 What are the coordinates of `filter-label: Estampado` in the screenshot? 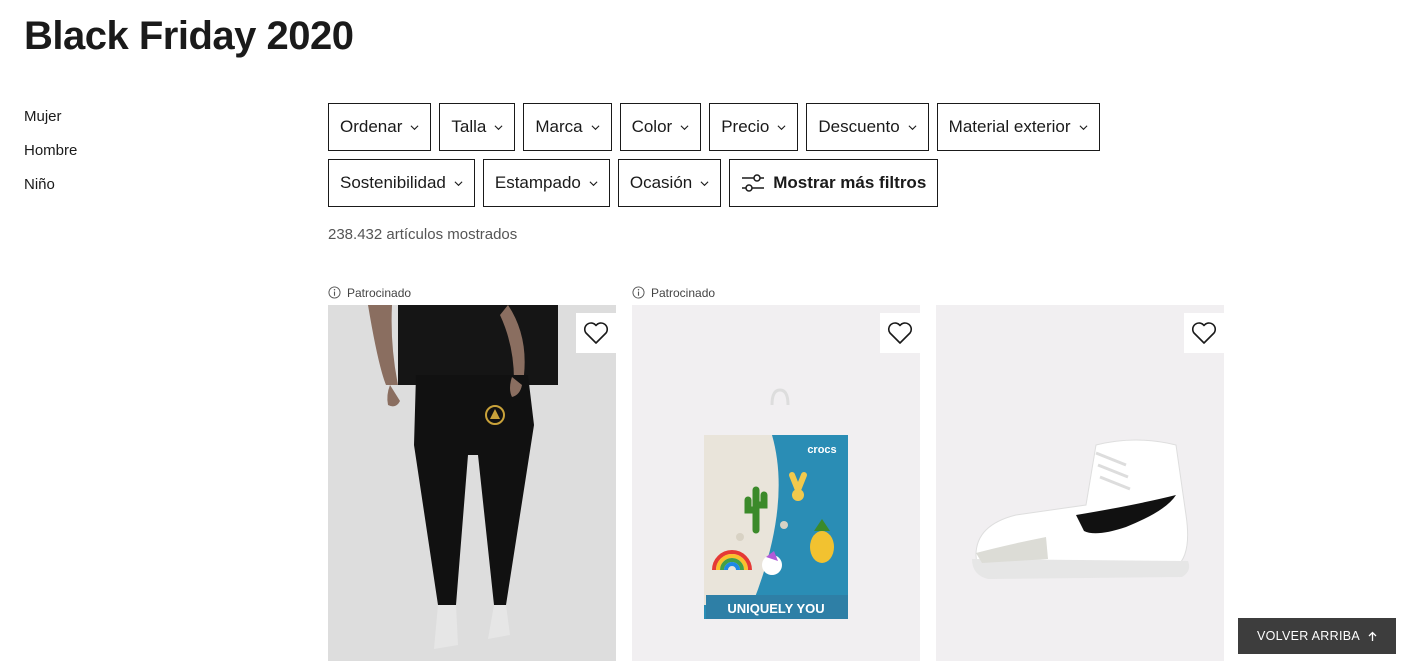 It's located at (537, 182).